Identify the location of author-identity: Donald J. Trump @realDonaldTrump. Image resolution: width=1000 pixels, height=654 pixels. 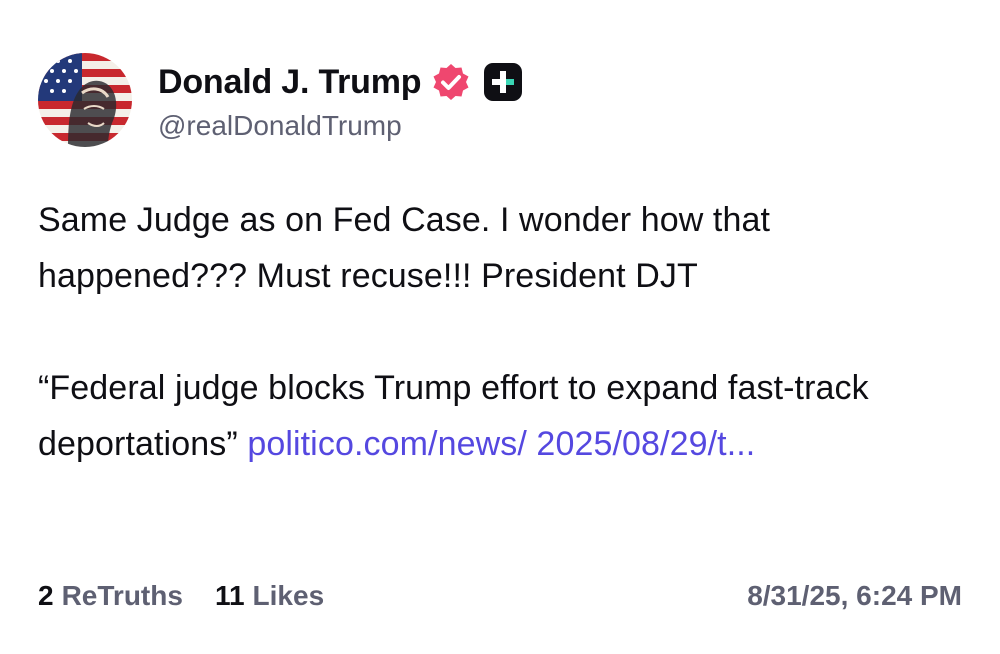
(340, 100).